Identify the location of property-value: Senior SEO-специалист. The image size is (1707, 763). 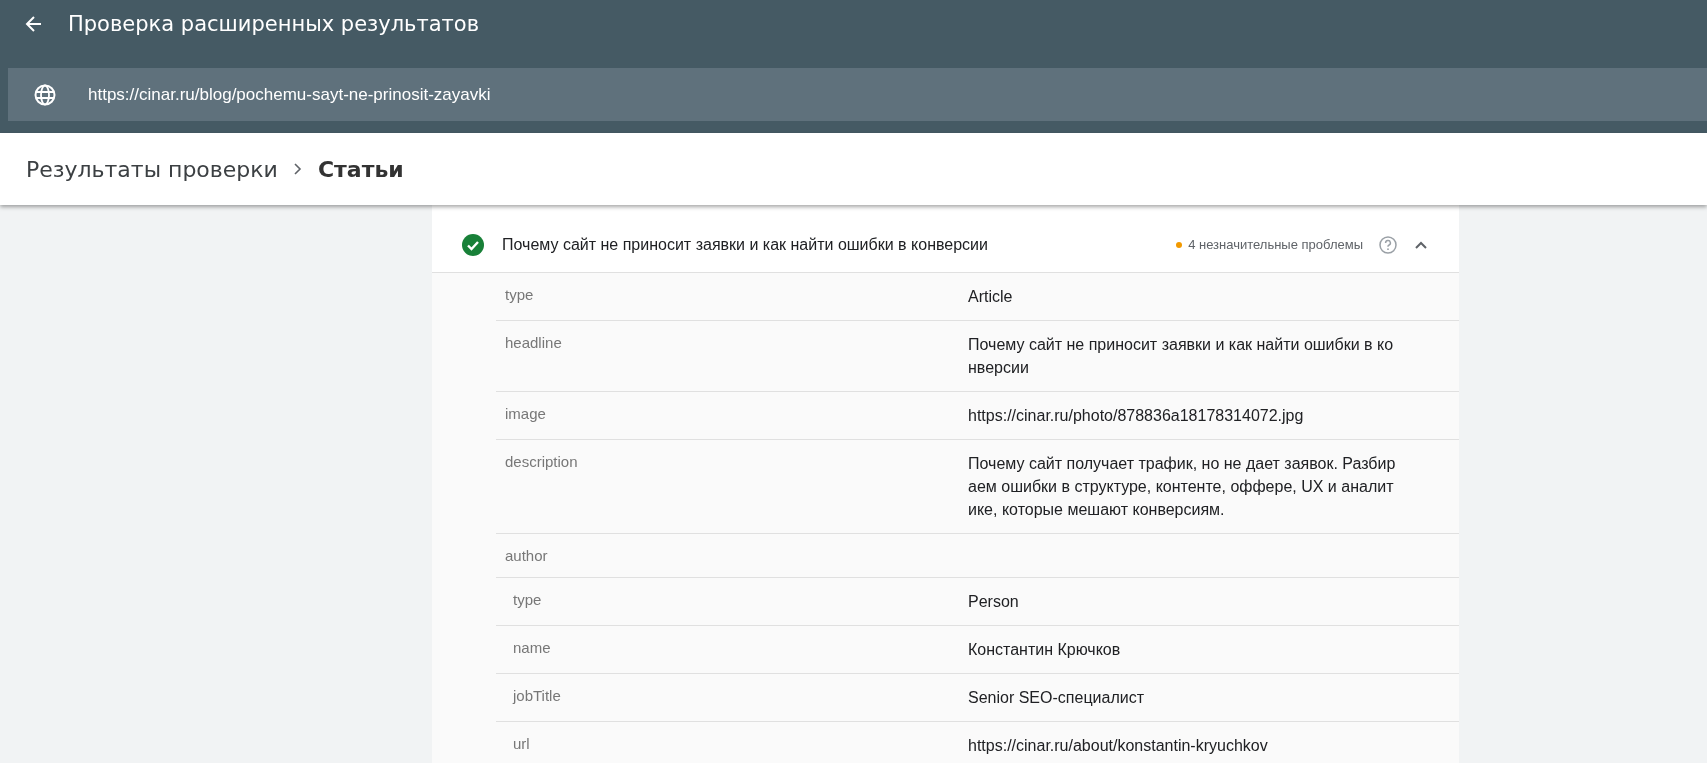
(1056, 698).